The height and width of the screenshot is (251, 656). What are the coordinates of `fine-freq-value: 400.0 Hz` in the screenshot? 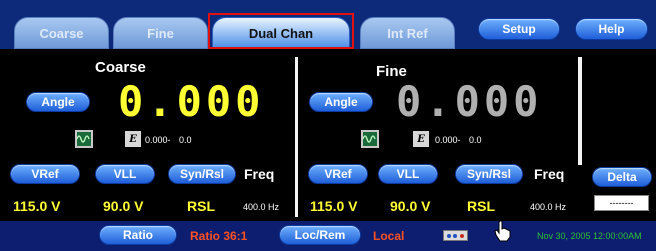 It's located at (548, 207).